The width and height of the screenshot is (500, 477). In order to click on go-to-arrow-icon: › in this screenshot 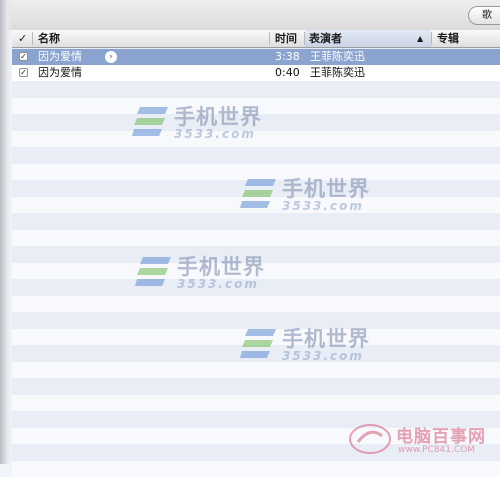, I will do `click(111, 57)`.